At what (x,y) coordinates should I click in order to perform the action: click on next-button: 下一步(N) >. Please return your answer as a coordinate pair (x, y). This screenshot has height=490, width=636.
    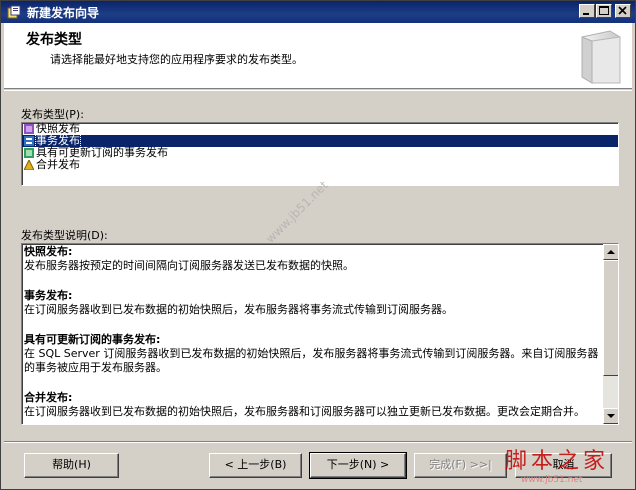
    Looking at the image, I should click on (358, 465).